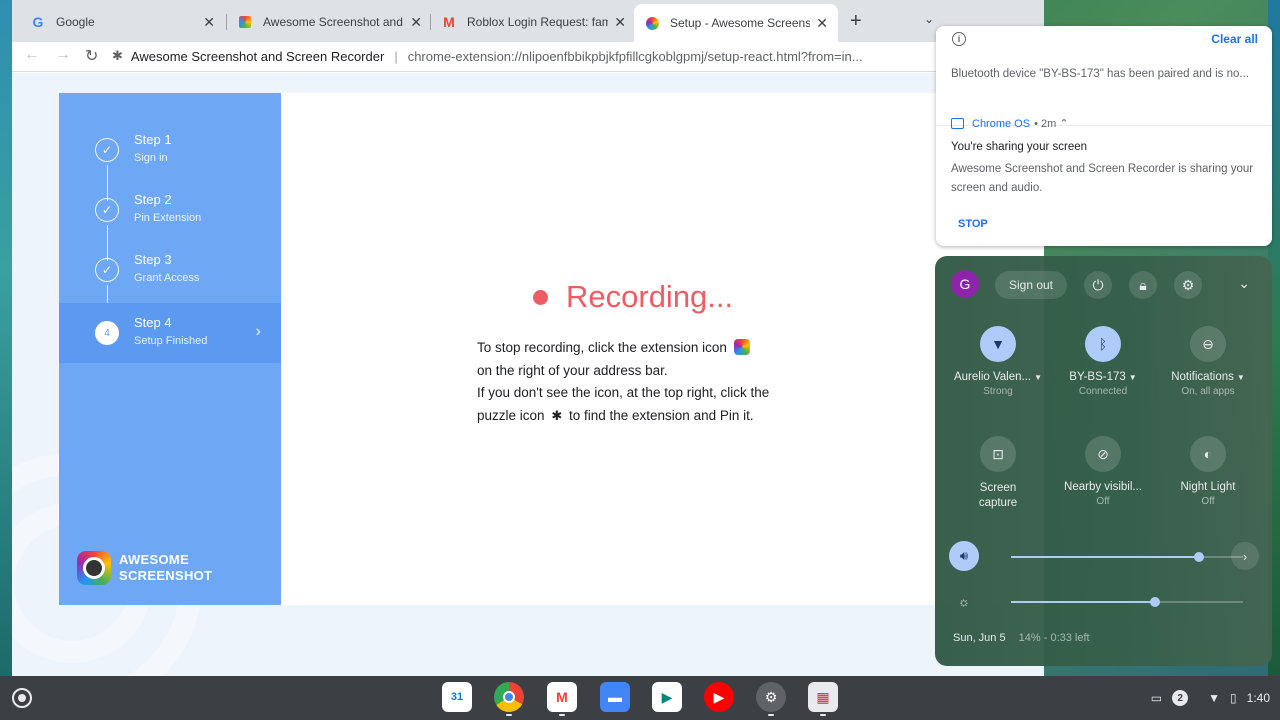 Image resolution: width=1280 pixels, height=720 pixels. I want to click on check-icon: ✓, so click(107, 270).